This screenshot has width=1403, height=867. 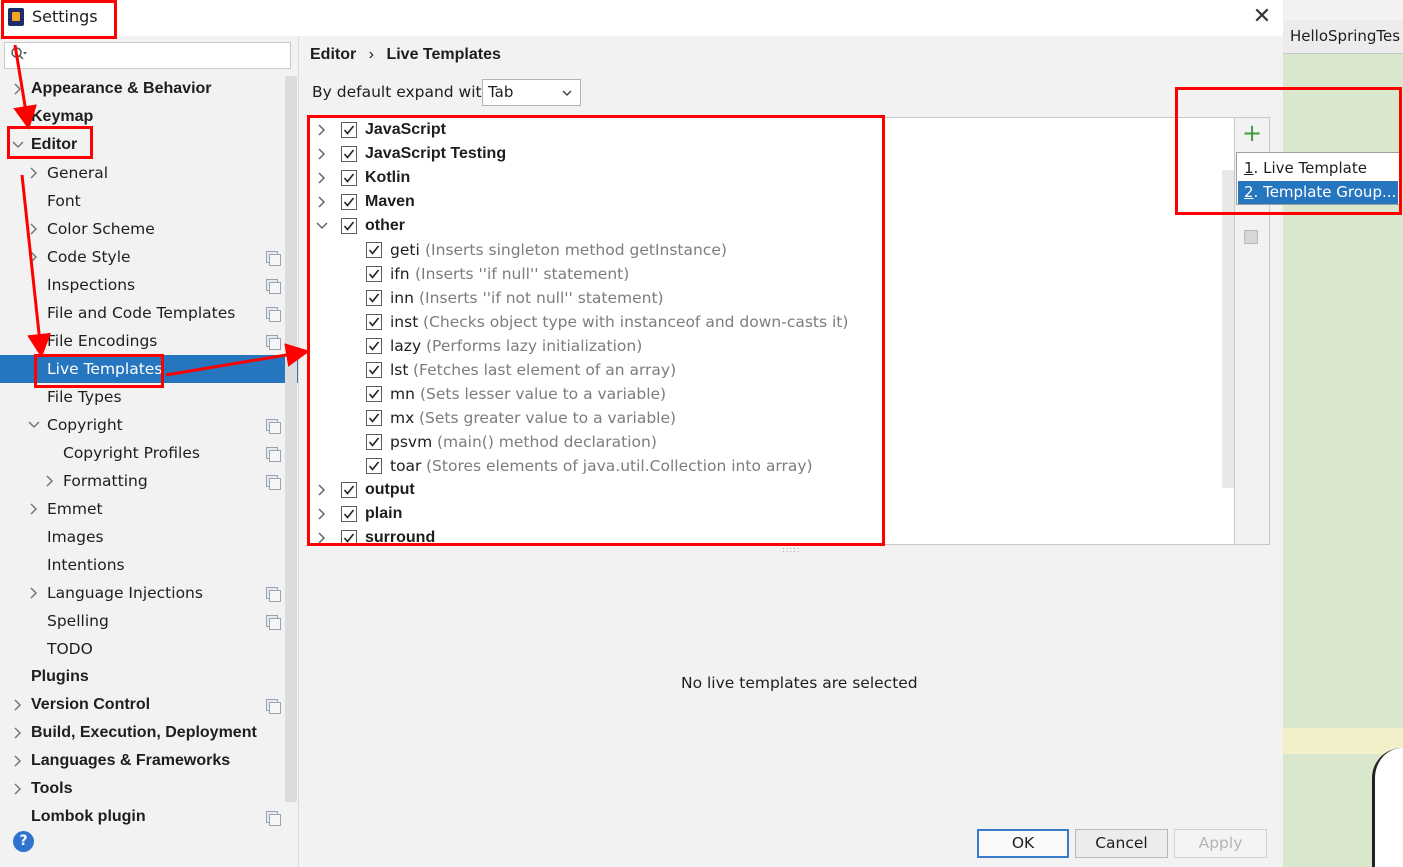 I want to click on annotation-arrows, so click(x=161, y=210).